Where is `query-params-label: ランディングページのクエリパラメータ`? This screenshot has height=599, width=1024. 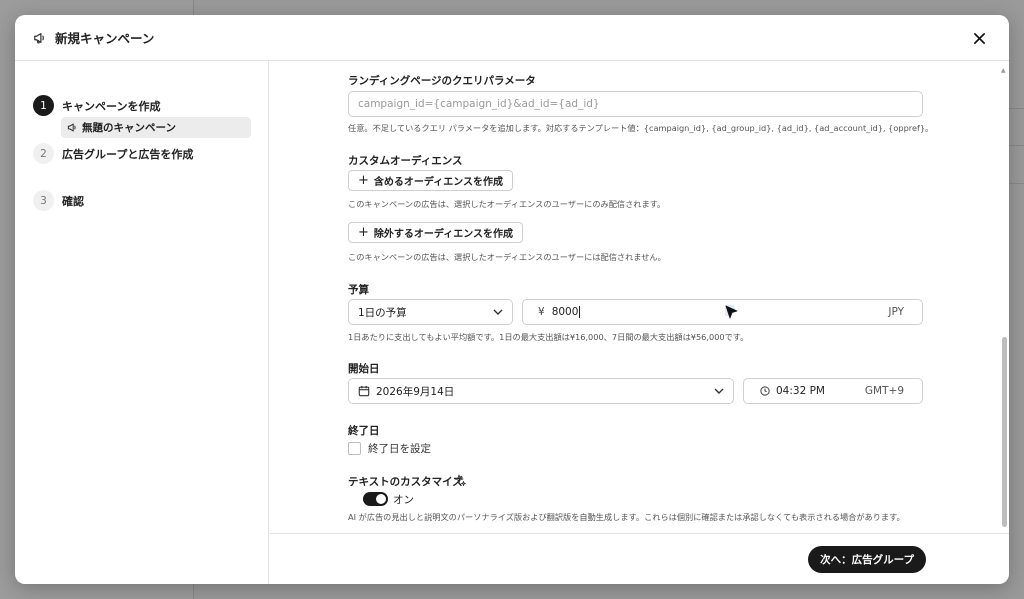
query-params-label: ランディングページのクエリパラメータ is located at coordinates (442, 81).